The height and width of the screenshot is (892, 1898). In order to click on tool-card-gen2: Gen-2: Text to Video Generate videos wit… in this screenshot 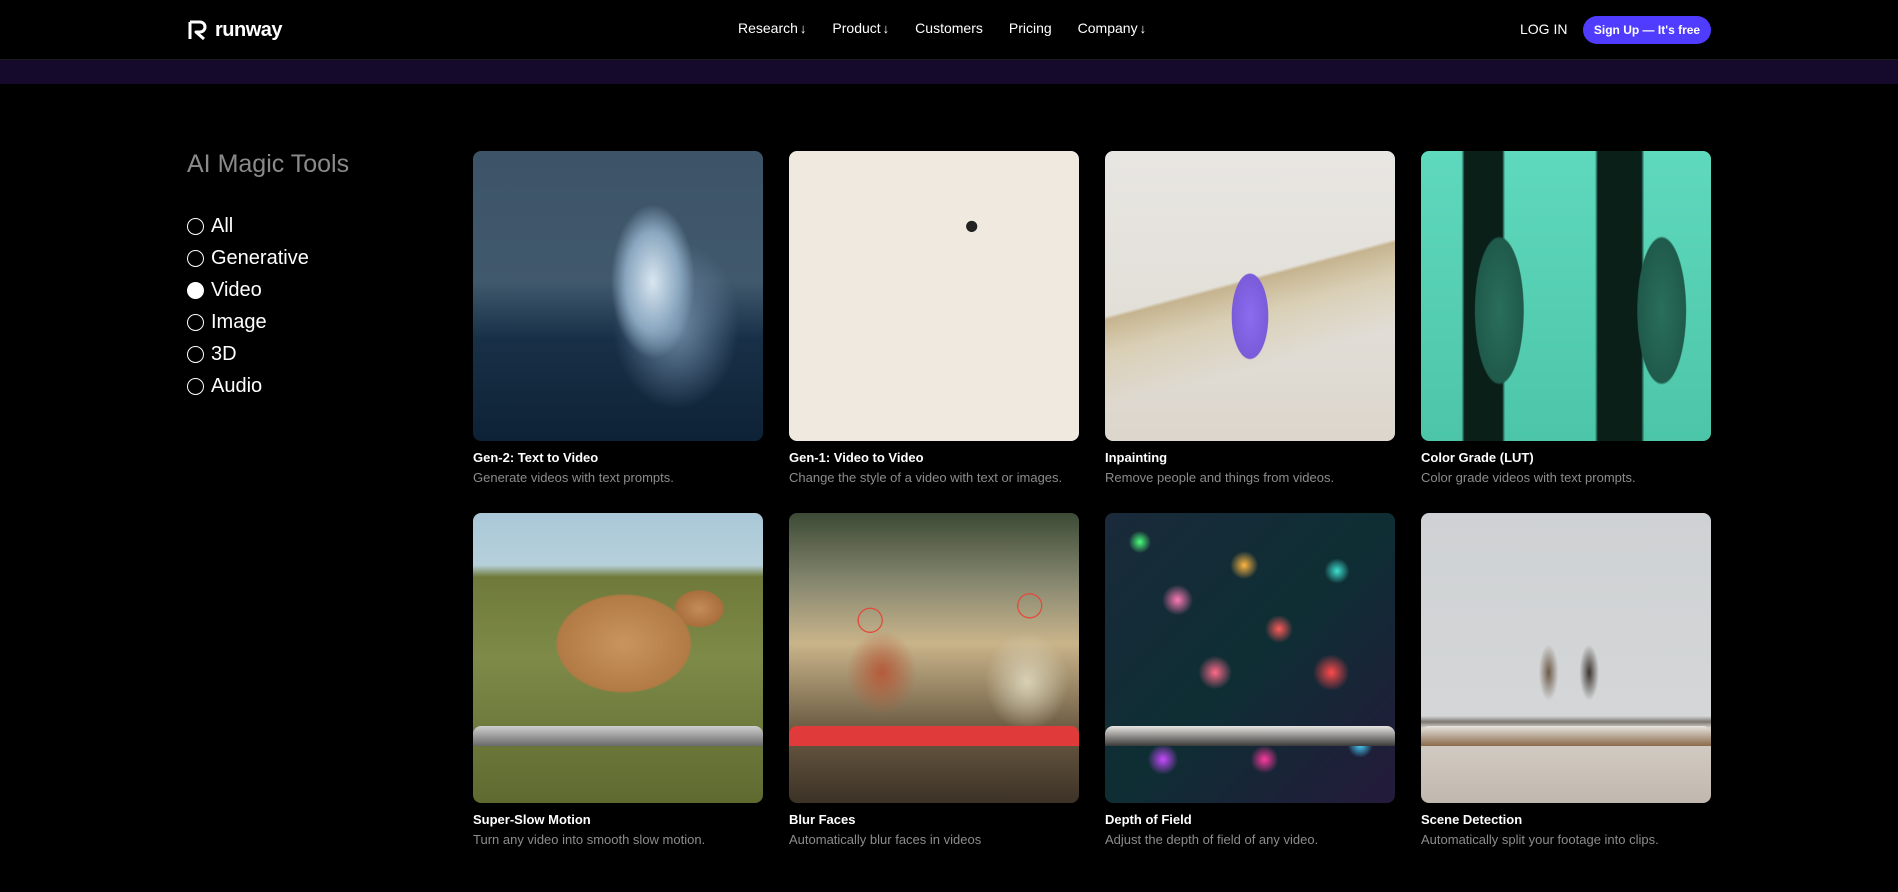, I will do `click(618, 318)`.